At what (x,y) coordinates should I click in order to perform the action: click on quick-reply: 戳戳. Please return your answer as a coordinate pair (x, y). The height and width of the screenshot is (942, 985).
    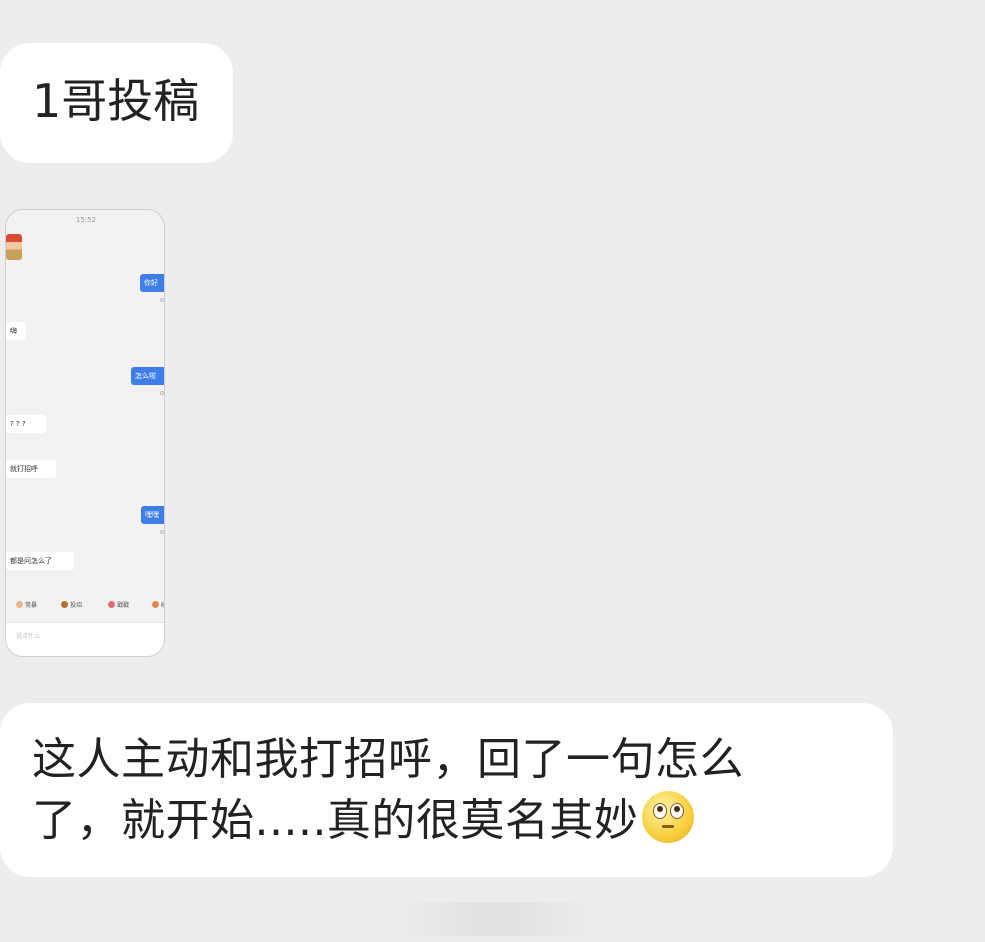
    Looking at the image, I should click on (118, 604).